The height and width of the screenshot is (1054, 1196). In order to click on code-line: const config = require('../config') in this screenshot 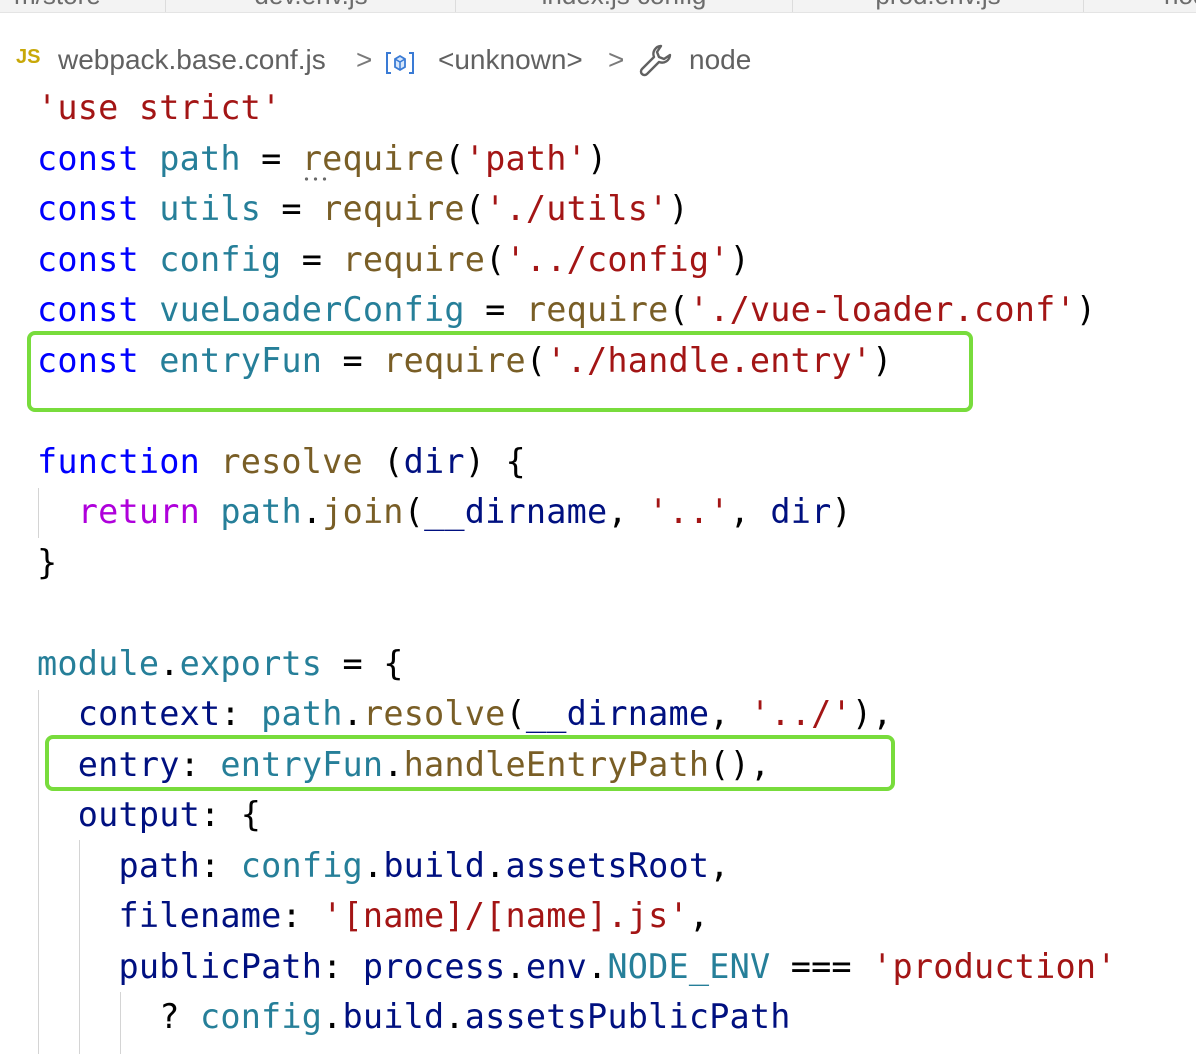, I will do `click(393, 260)`.